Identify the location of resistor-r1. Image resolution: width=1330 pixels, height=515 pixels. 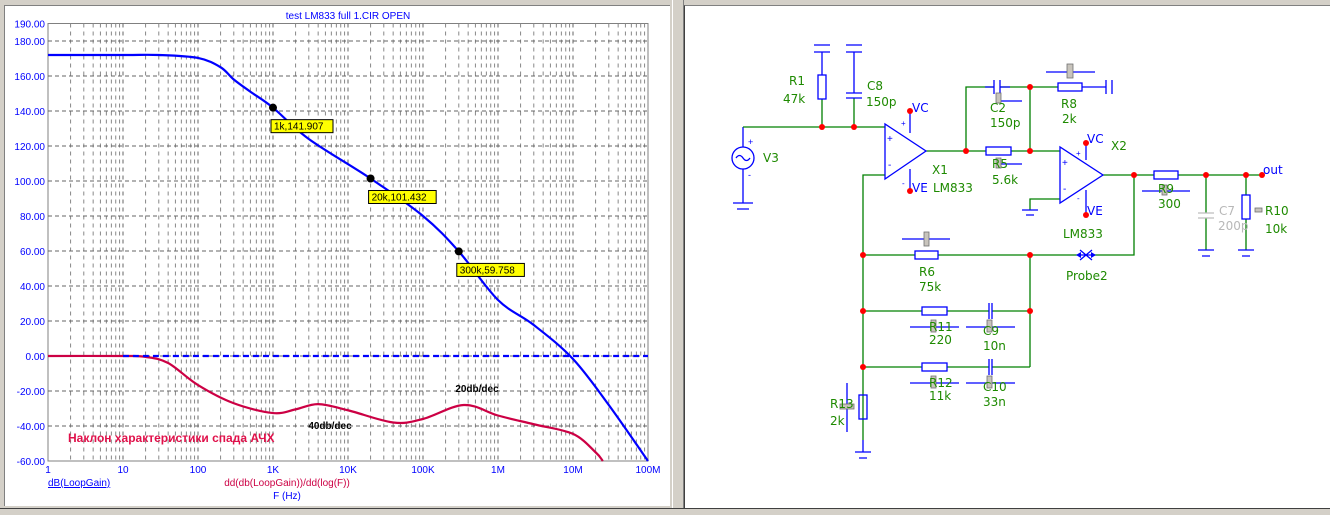
(822, 72).